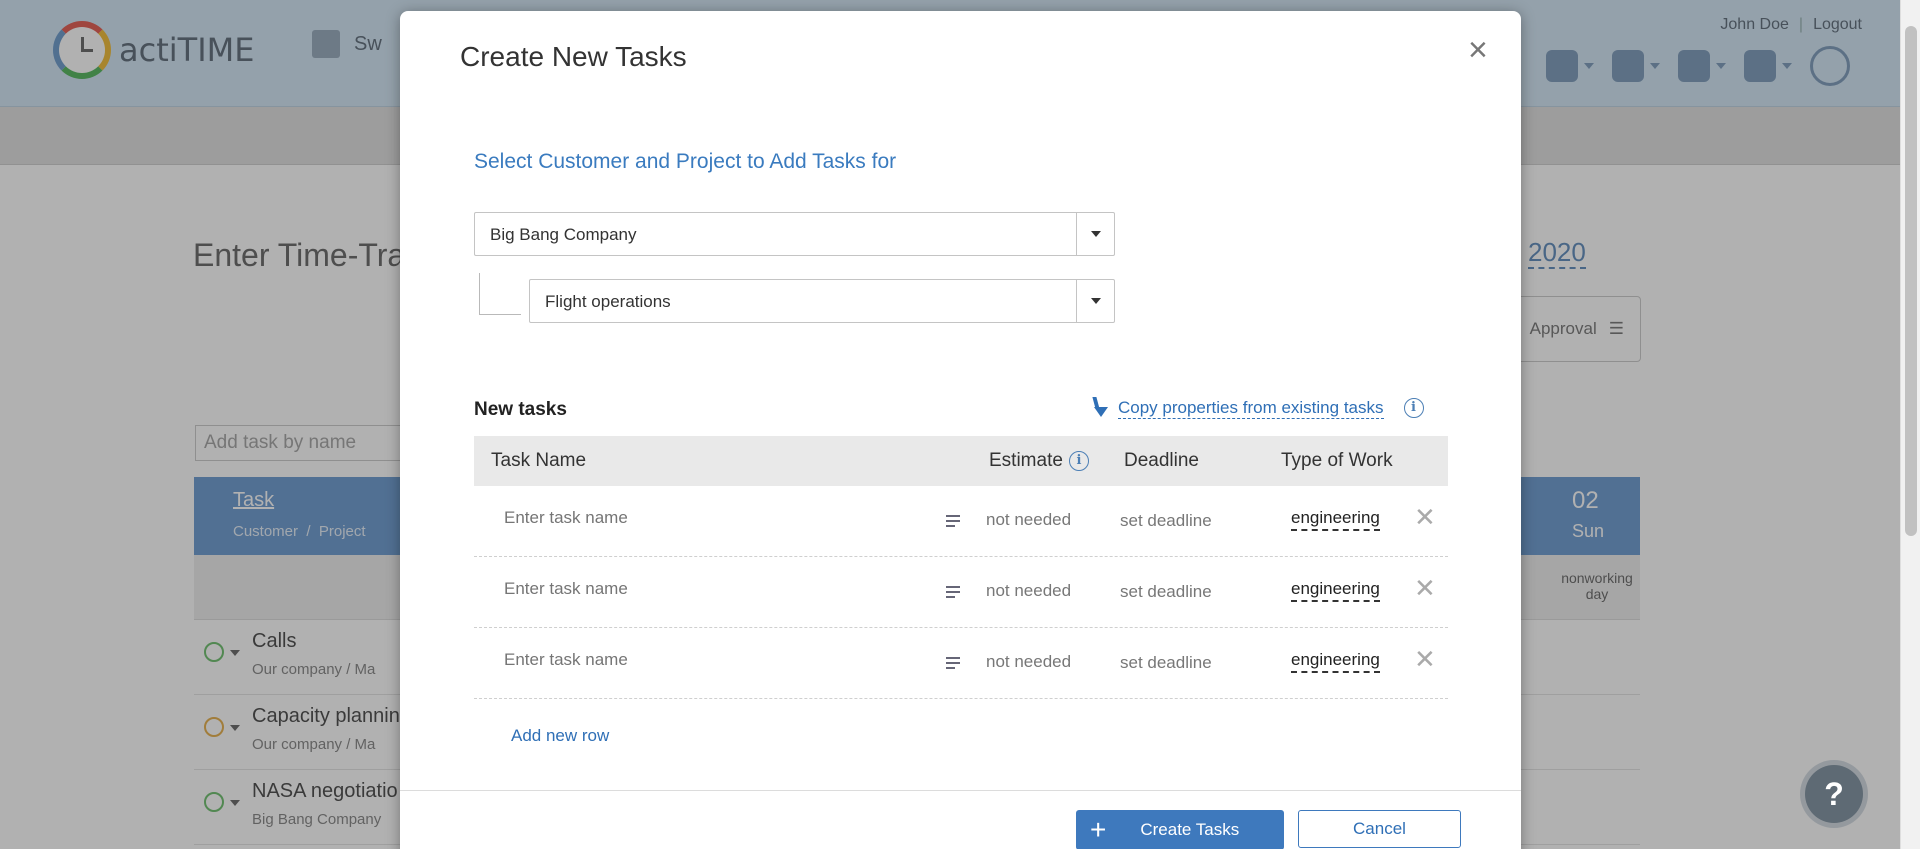 This screenshot has height=849, width=1920. I want to click on scrollbar-thumb, so click(1911, 281).